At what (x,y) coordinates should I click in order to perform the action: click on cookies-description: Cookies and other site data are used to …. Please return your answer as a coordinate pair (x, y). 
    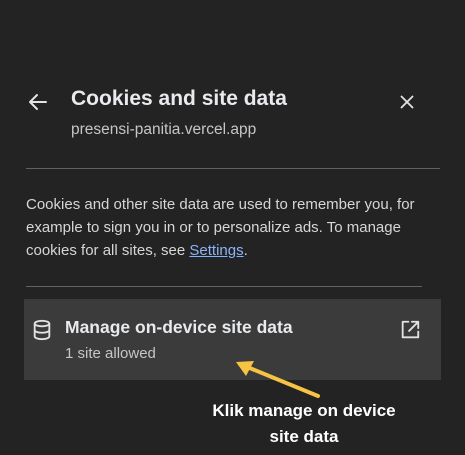
    Looking at the image, I should click on (226, 227).